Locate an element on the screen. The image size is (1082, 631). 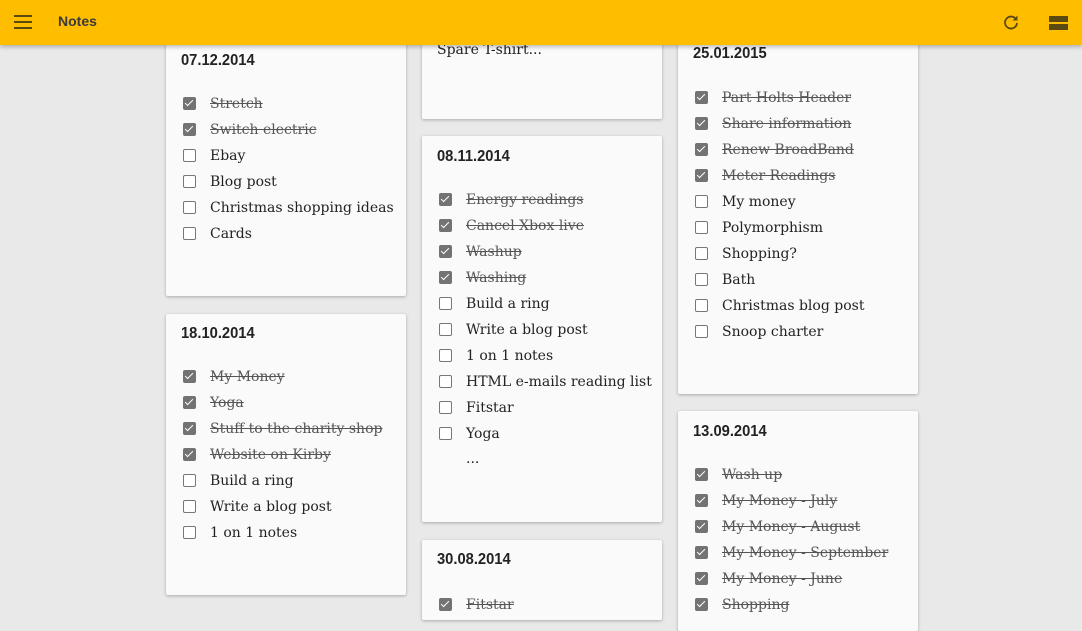
checklist-item-label: Wash up is located at coordinates (752, 475).